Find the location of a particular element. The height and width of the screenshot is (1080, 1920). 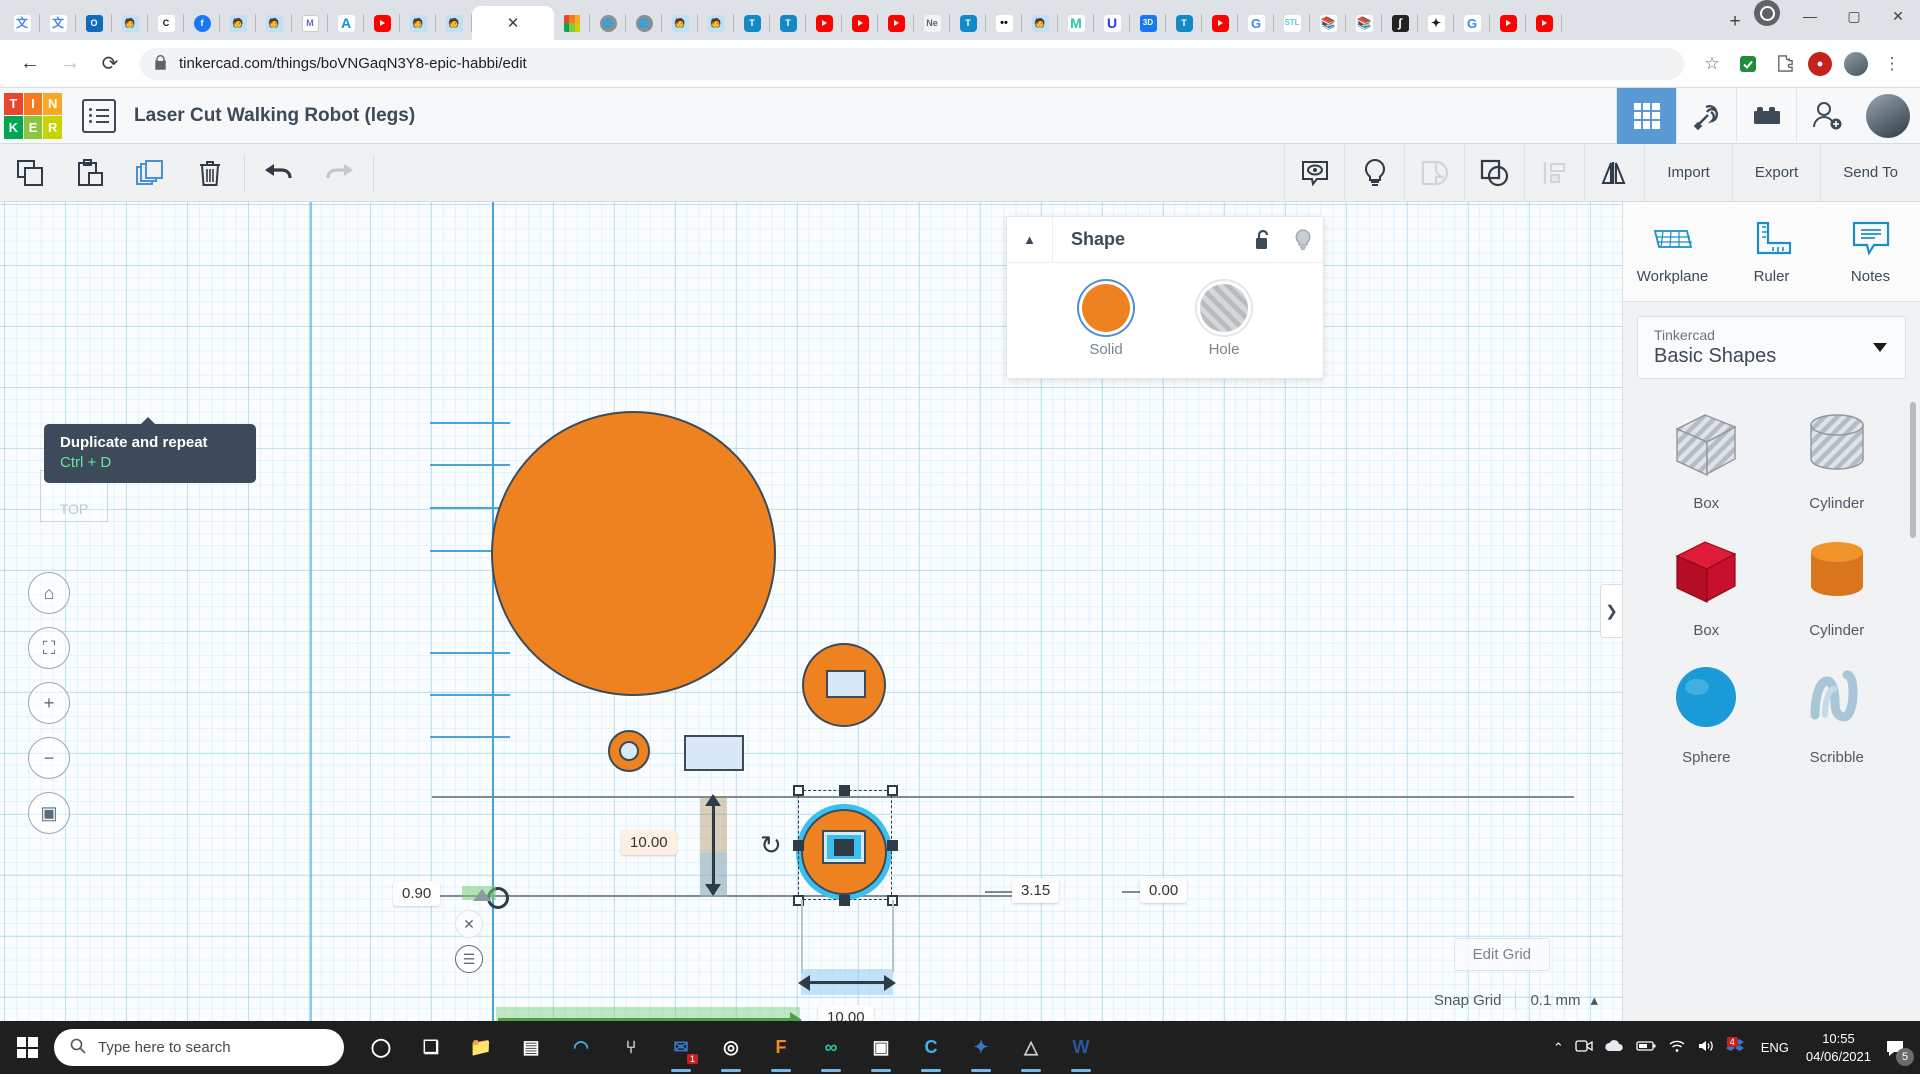

mirror-icon is located at coordinates (1614, 172).